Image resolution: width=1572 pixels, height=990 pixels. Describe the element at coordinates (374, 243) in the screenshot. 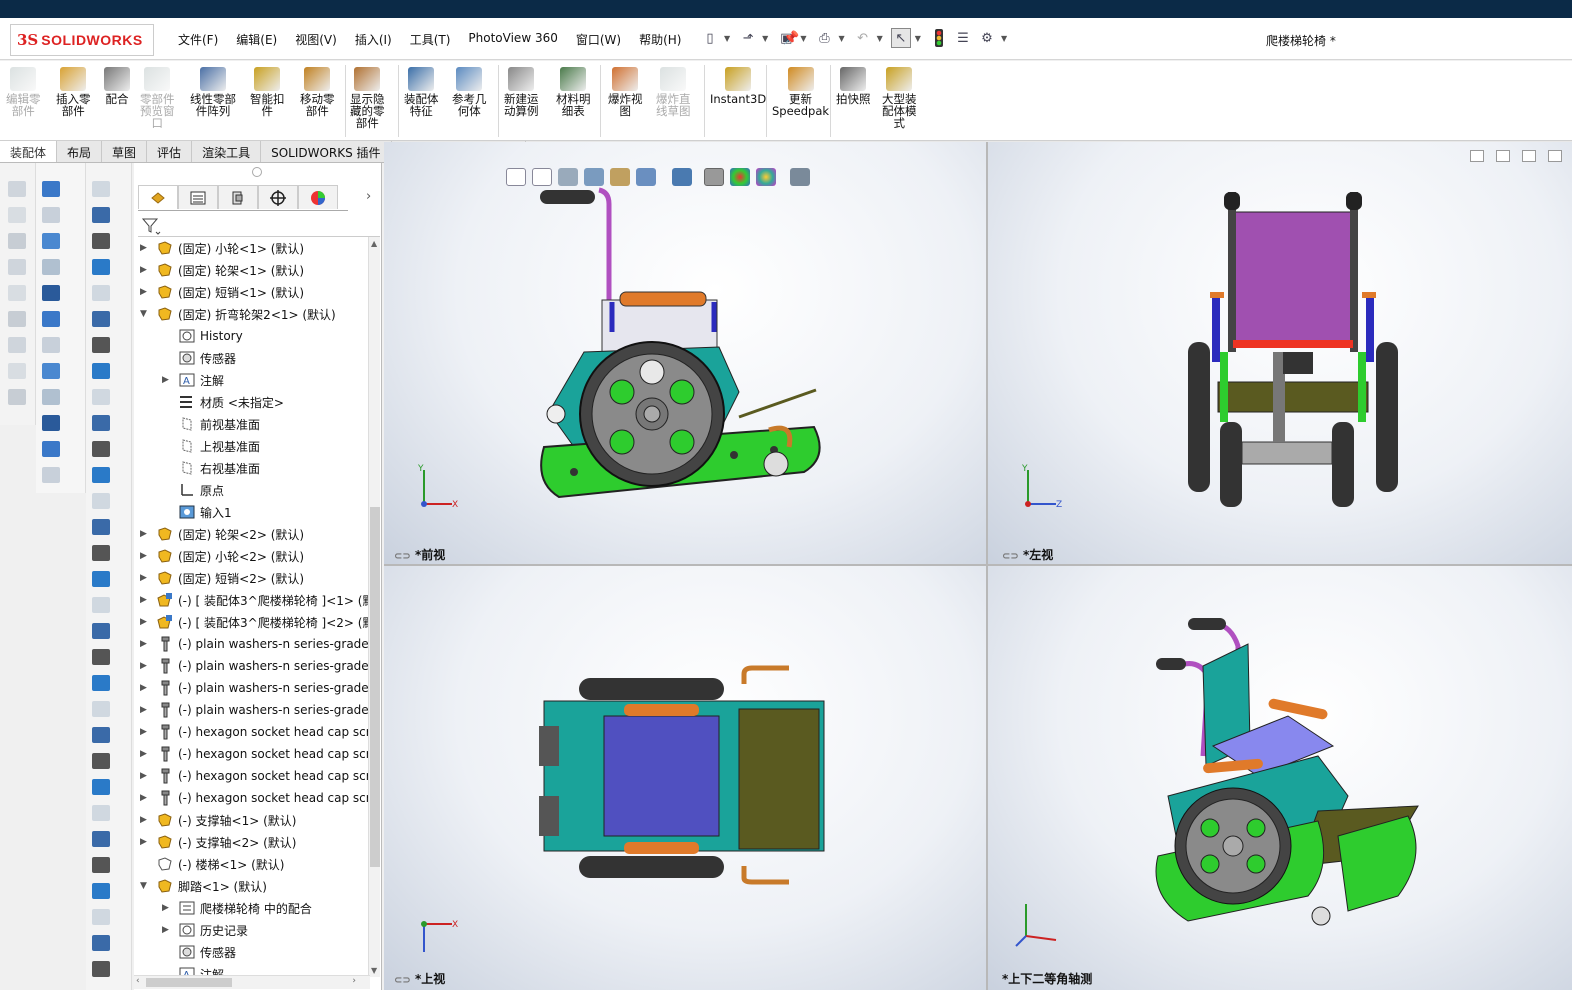

I see `scroll-up-icon: ▲` at that location.